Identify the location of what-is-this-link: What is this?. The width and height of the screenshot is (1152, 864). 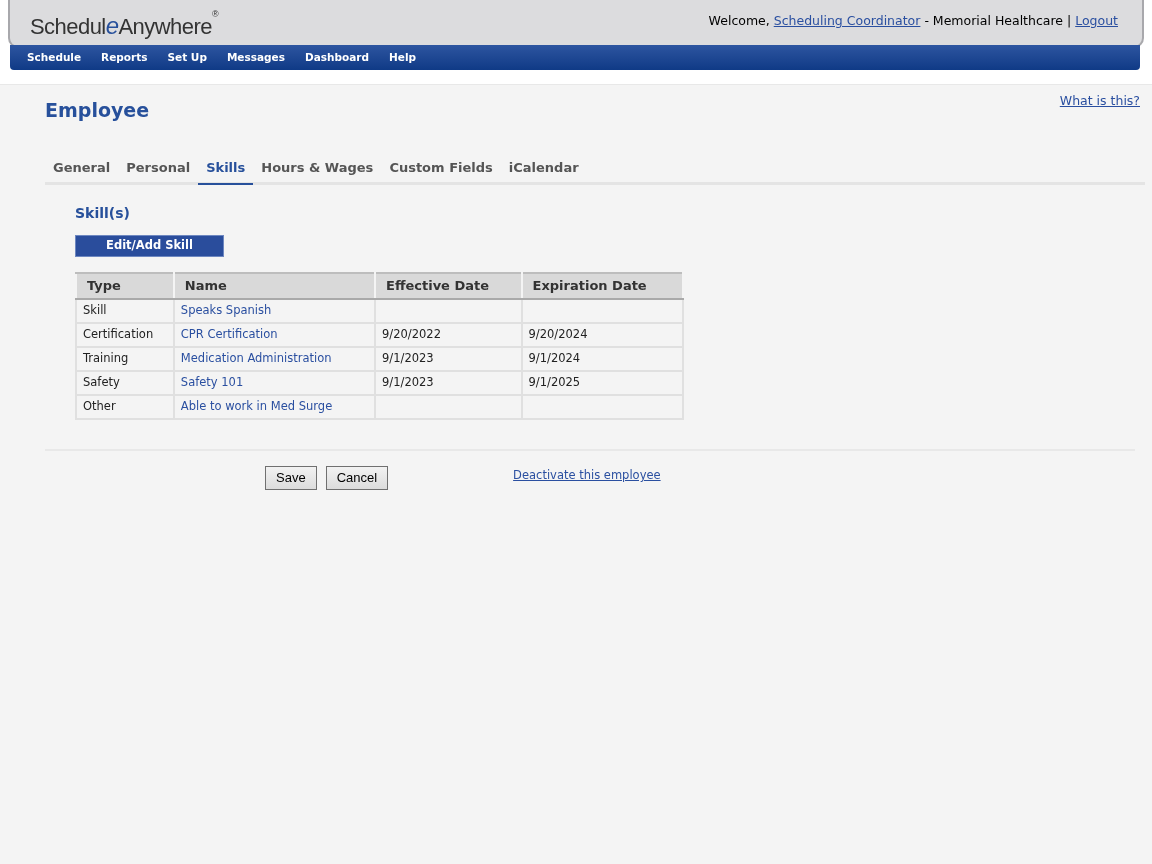
(1099, 101).